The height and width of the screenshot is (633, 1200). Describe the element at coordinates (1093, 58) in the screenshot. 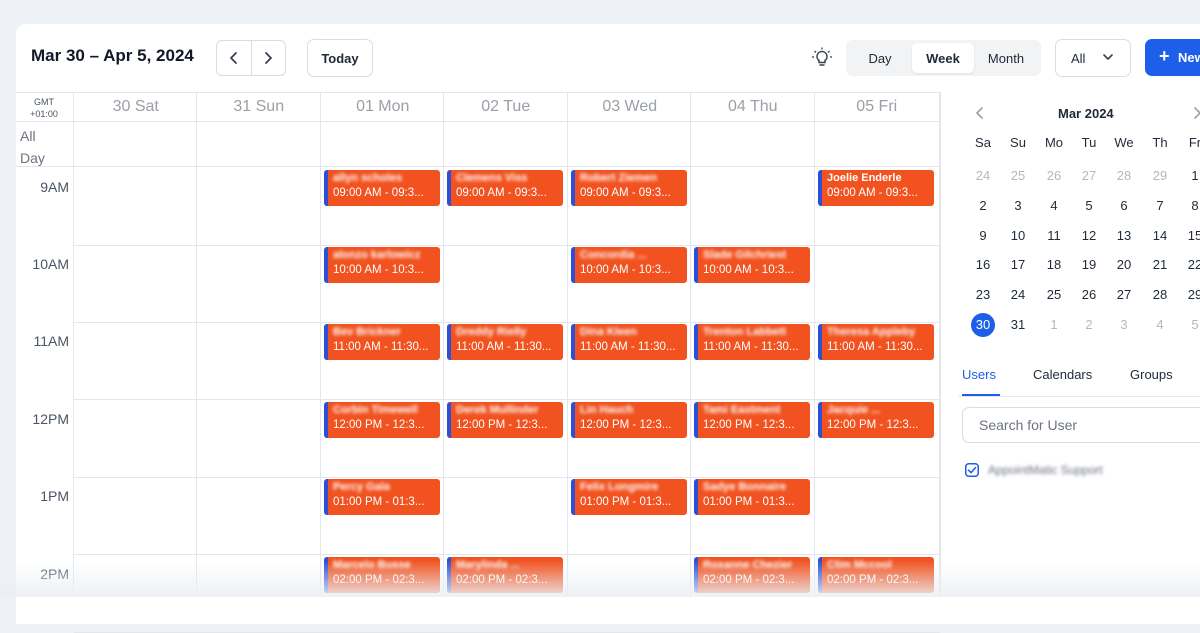

I see `filter-select: All` at that location.